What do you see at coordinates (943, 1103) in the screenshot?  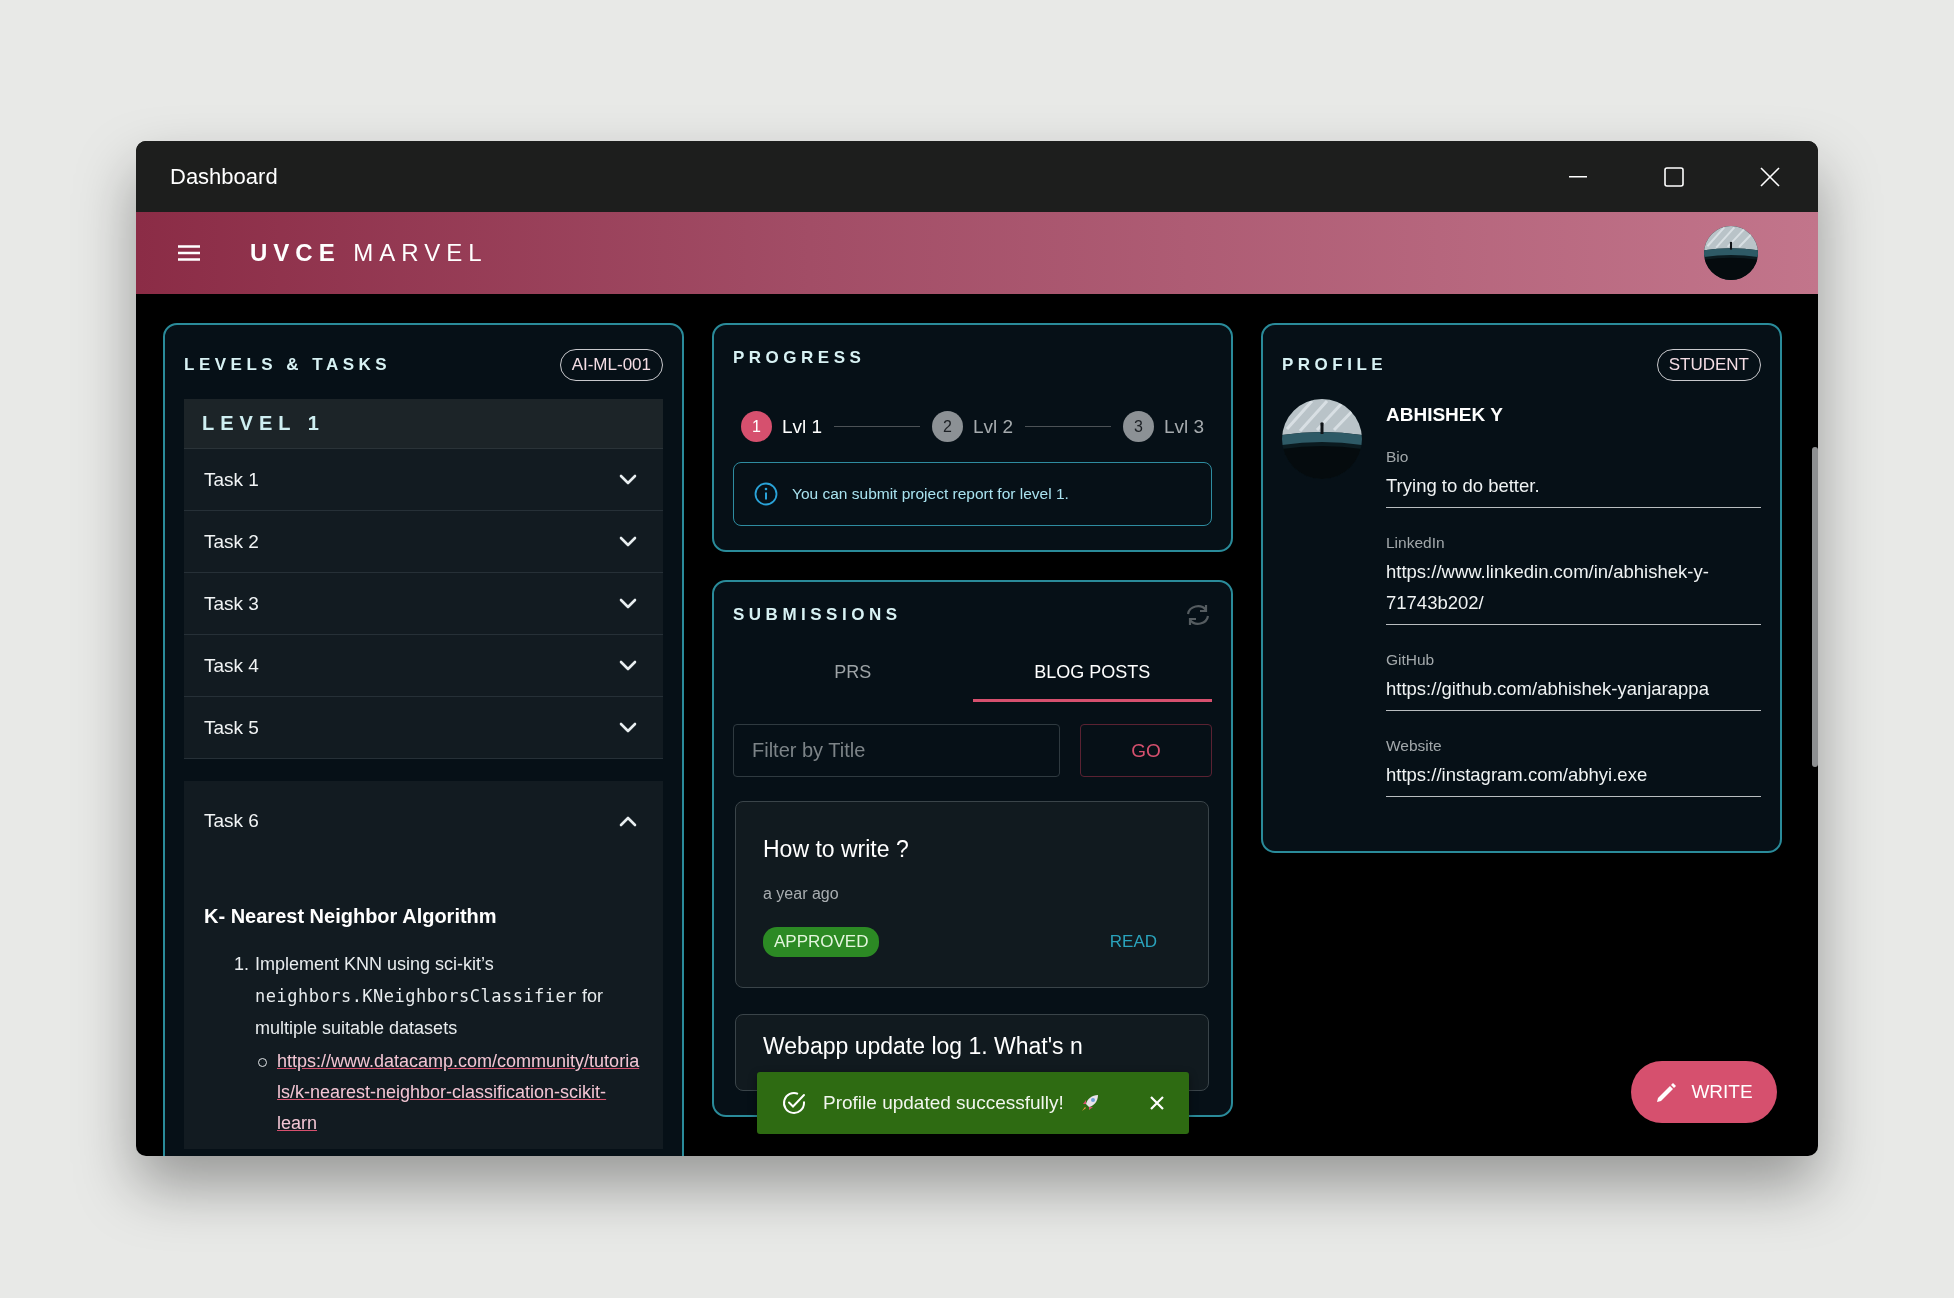 I see `toast-message: Profile updated successfully!` at bounding box center [943, 1103].